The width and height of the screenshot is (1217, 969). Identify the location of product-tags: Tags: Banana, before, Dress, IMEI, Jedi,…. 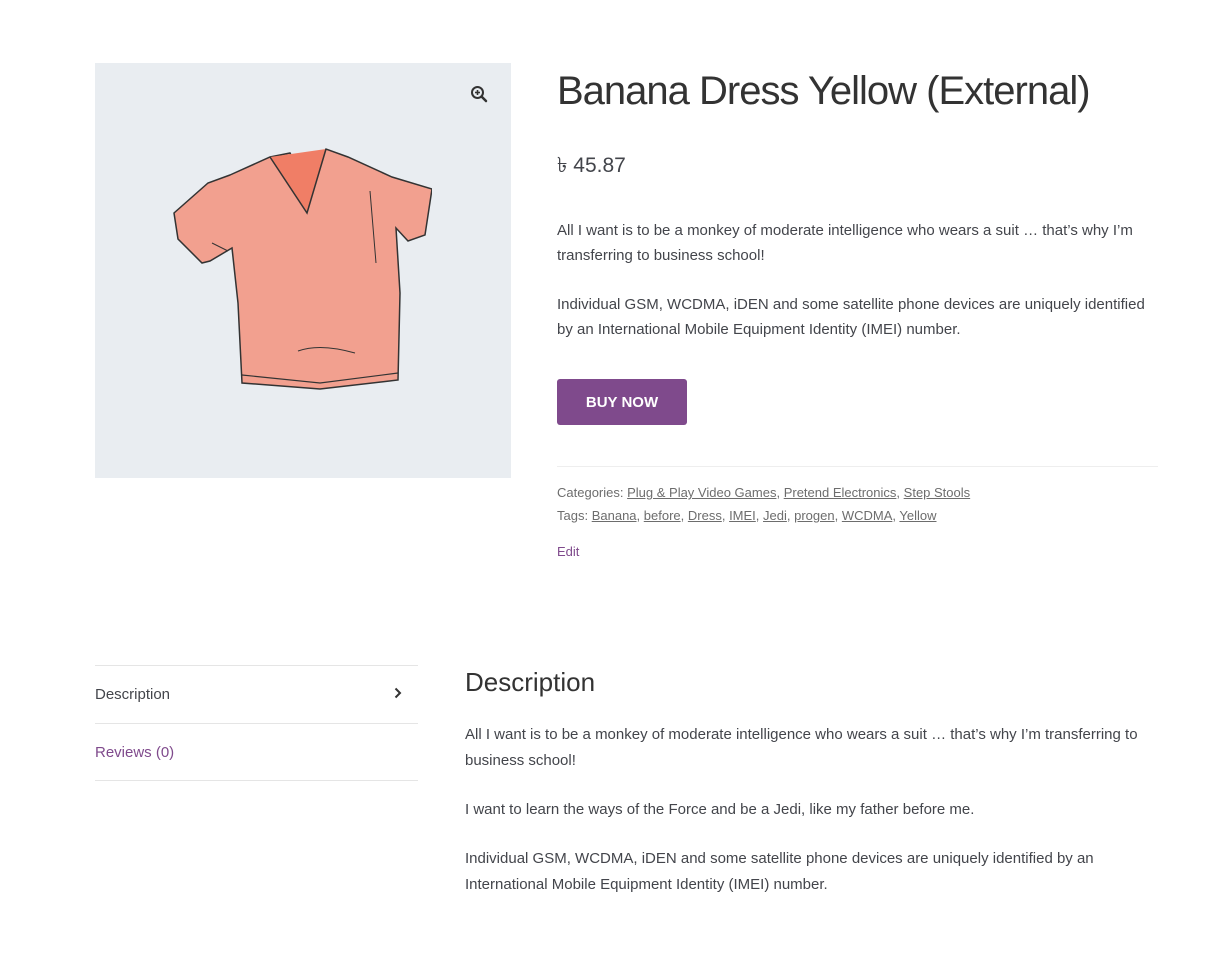
(747, 515).